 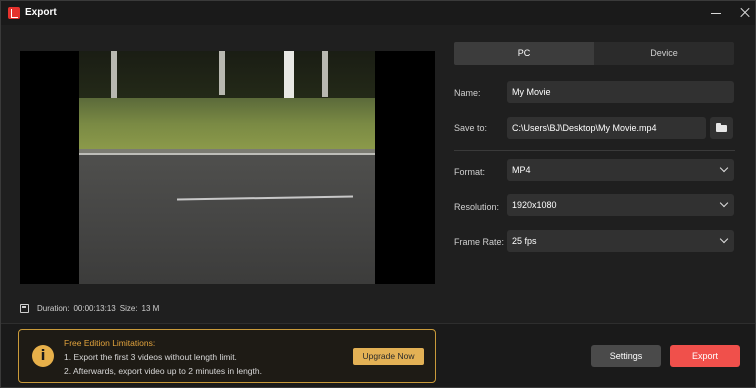 What do you see at coordinates (378, 13) in the screenshot?
I see `title-bar: Export` at bounding box center [378, 13].